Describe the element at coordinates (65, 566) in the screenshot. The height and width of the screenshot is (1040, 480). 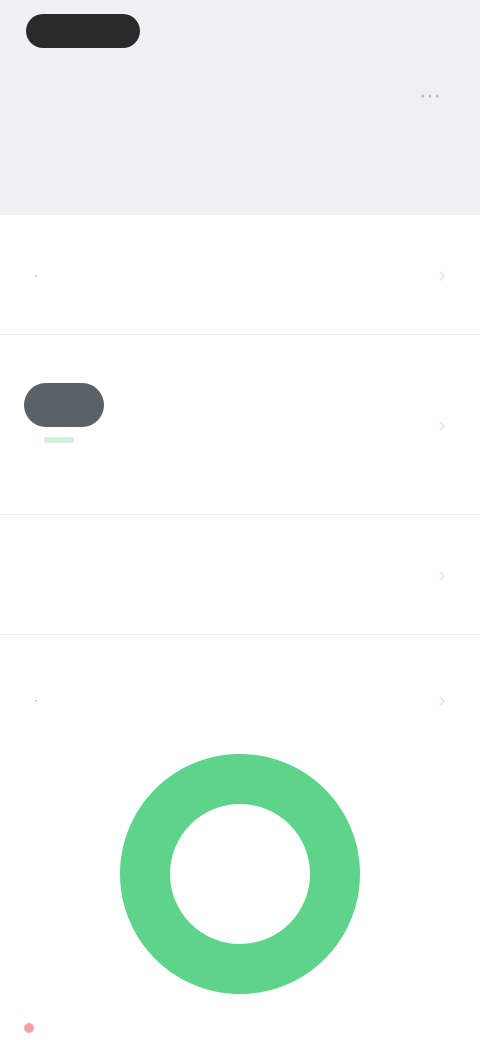
I see `list-item-label` at that location.